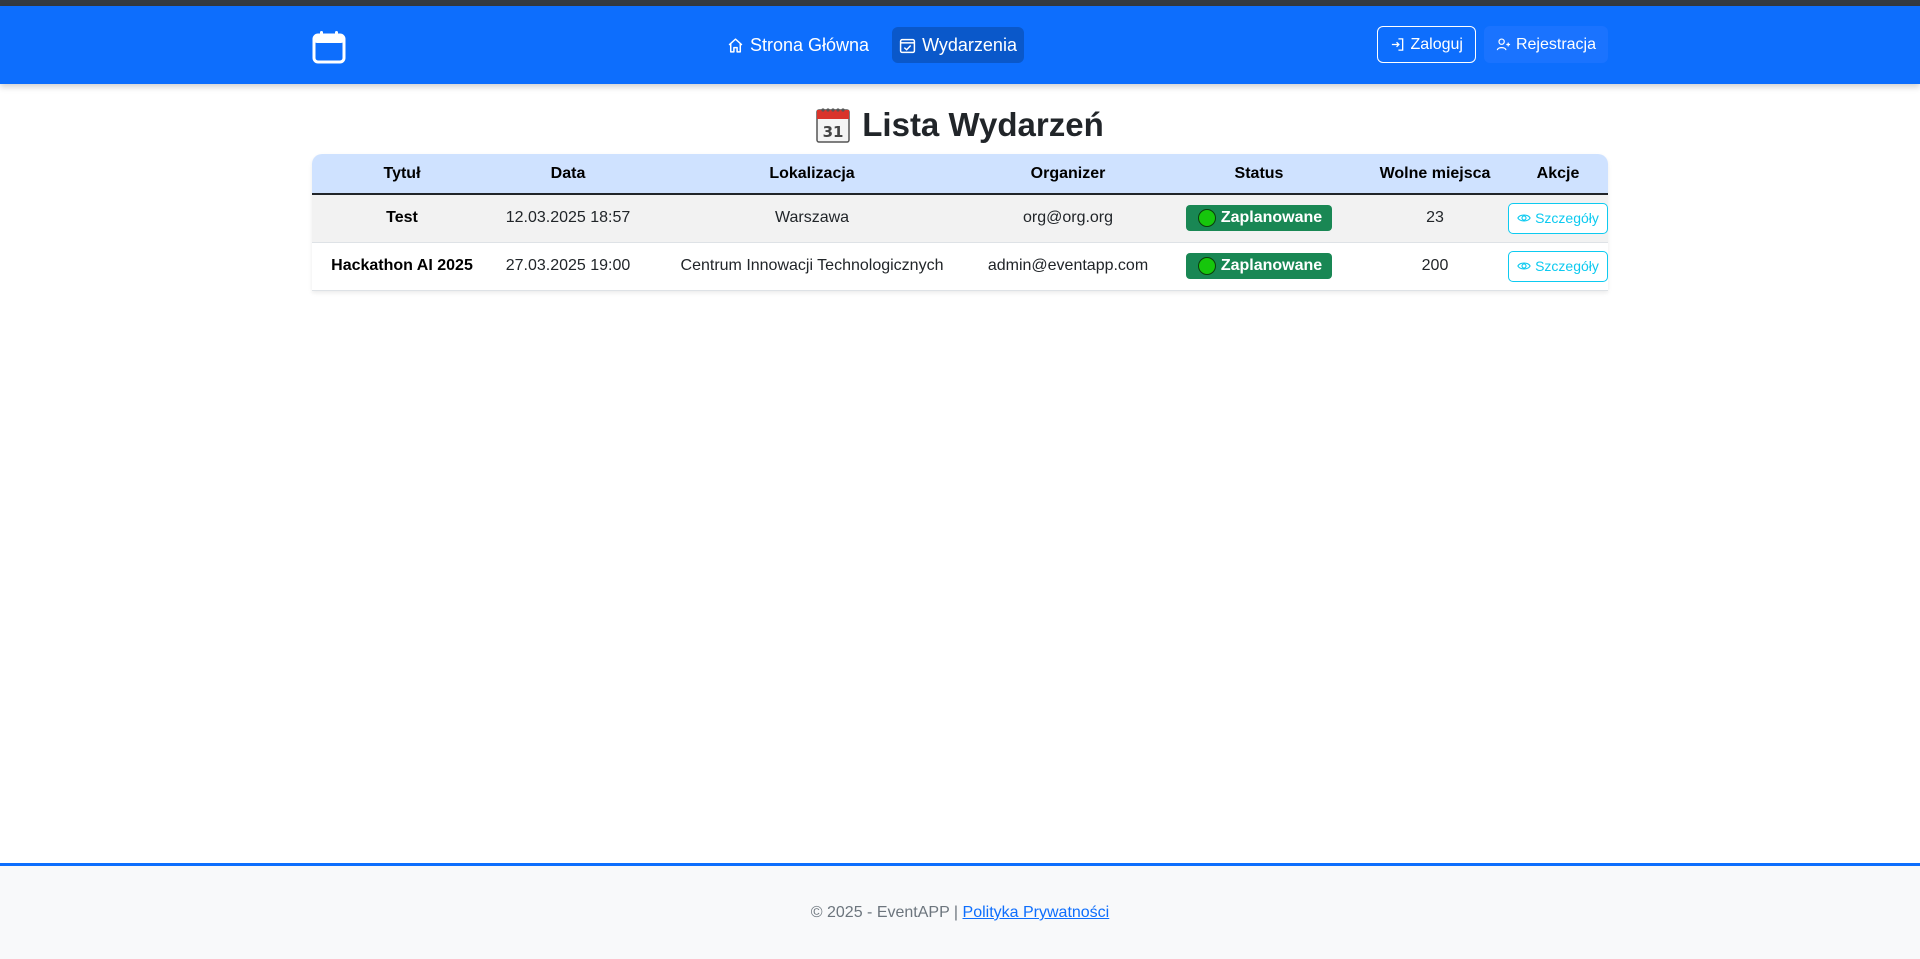  I want to click on footer: © 2025 - EventAPP | Polityka Prywatności, so click(960, 911).